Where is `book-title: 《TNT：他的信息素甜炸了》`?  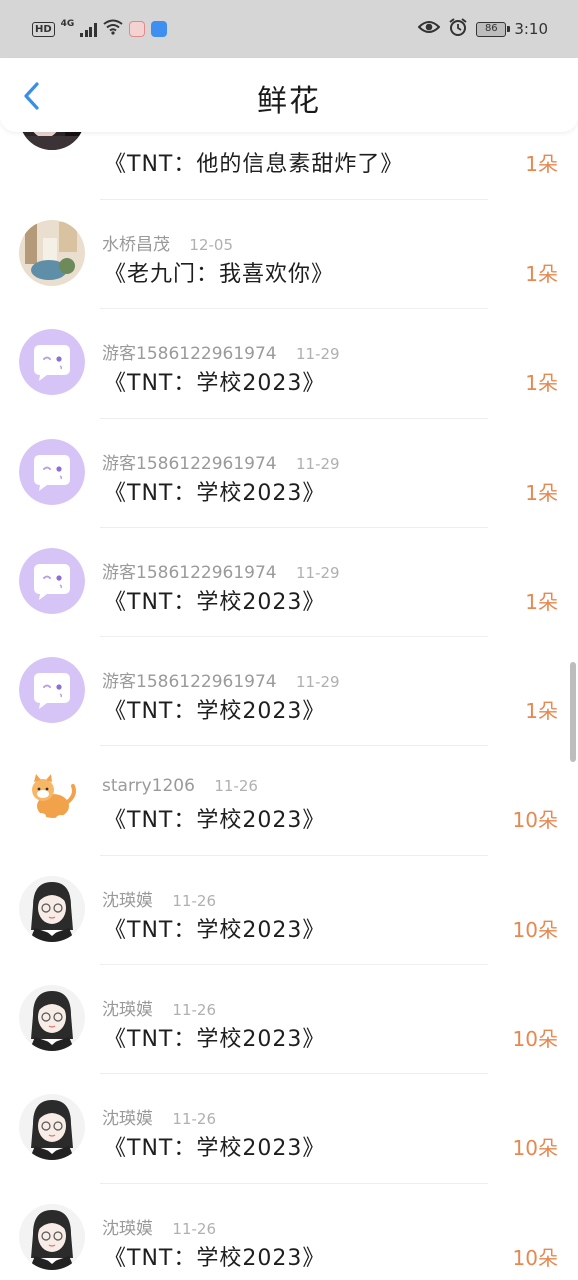
book-title: 《TNT：他的信息素甜炸了》 is located at coordinates (254, 164).